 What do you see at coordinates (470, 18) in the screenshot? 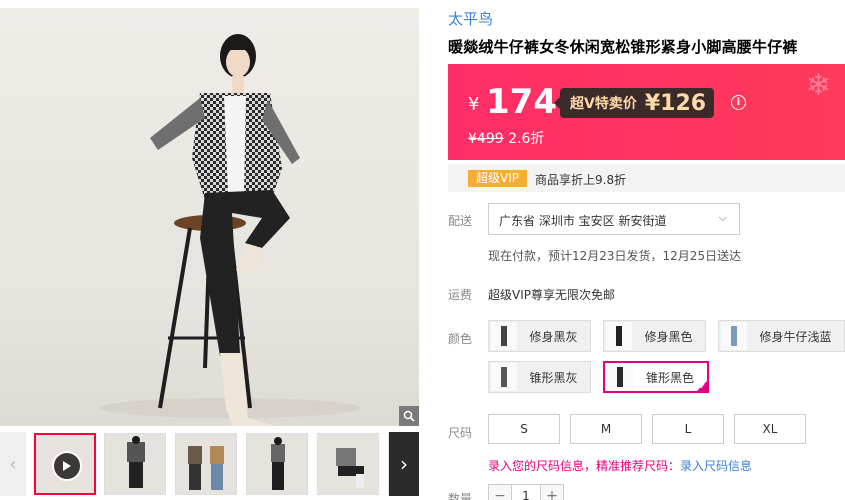
I see `brand-link: 太平鸟` at bounding box center [470, 18].